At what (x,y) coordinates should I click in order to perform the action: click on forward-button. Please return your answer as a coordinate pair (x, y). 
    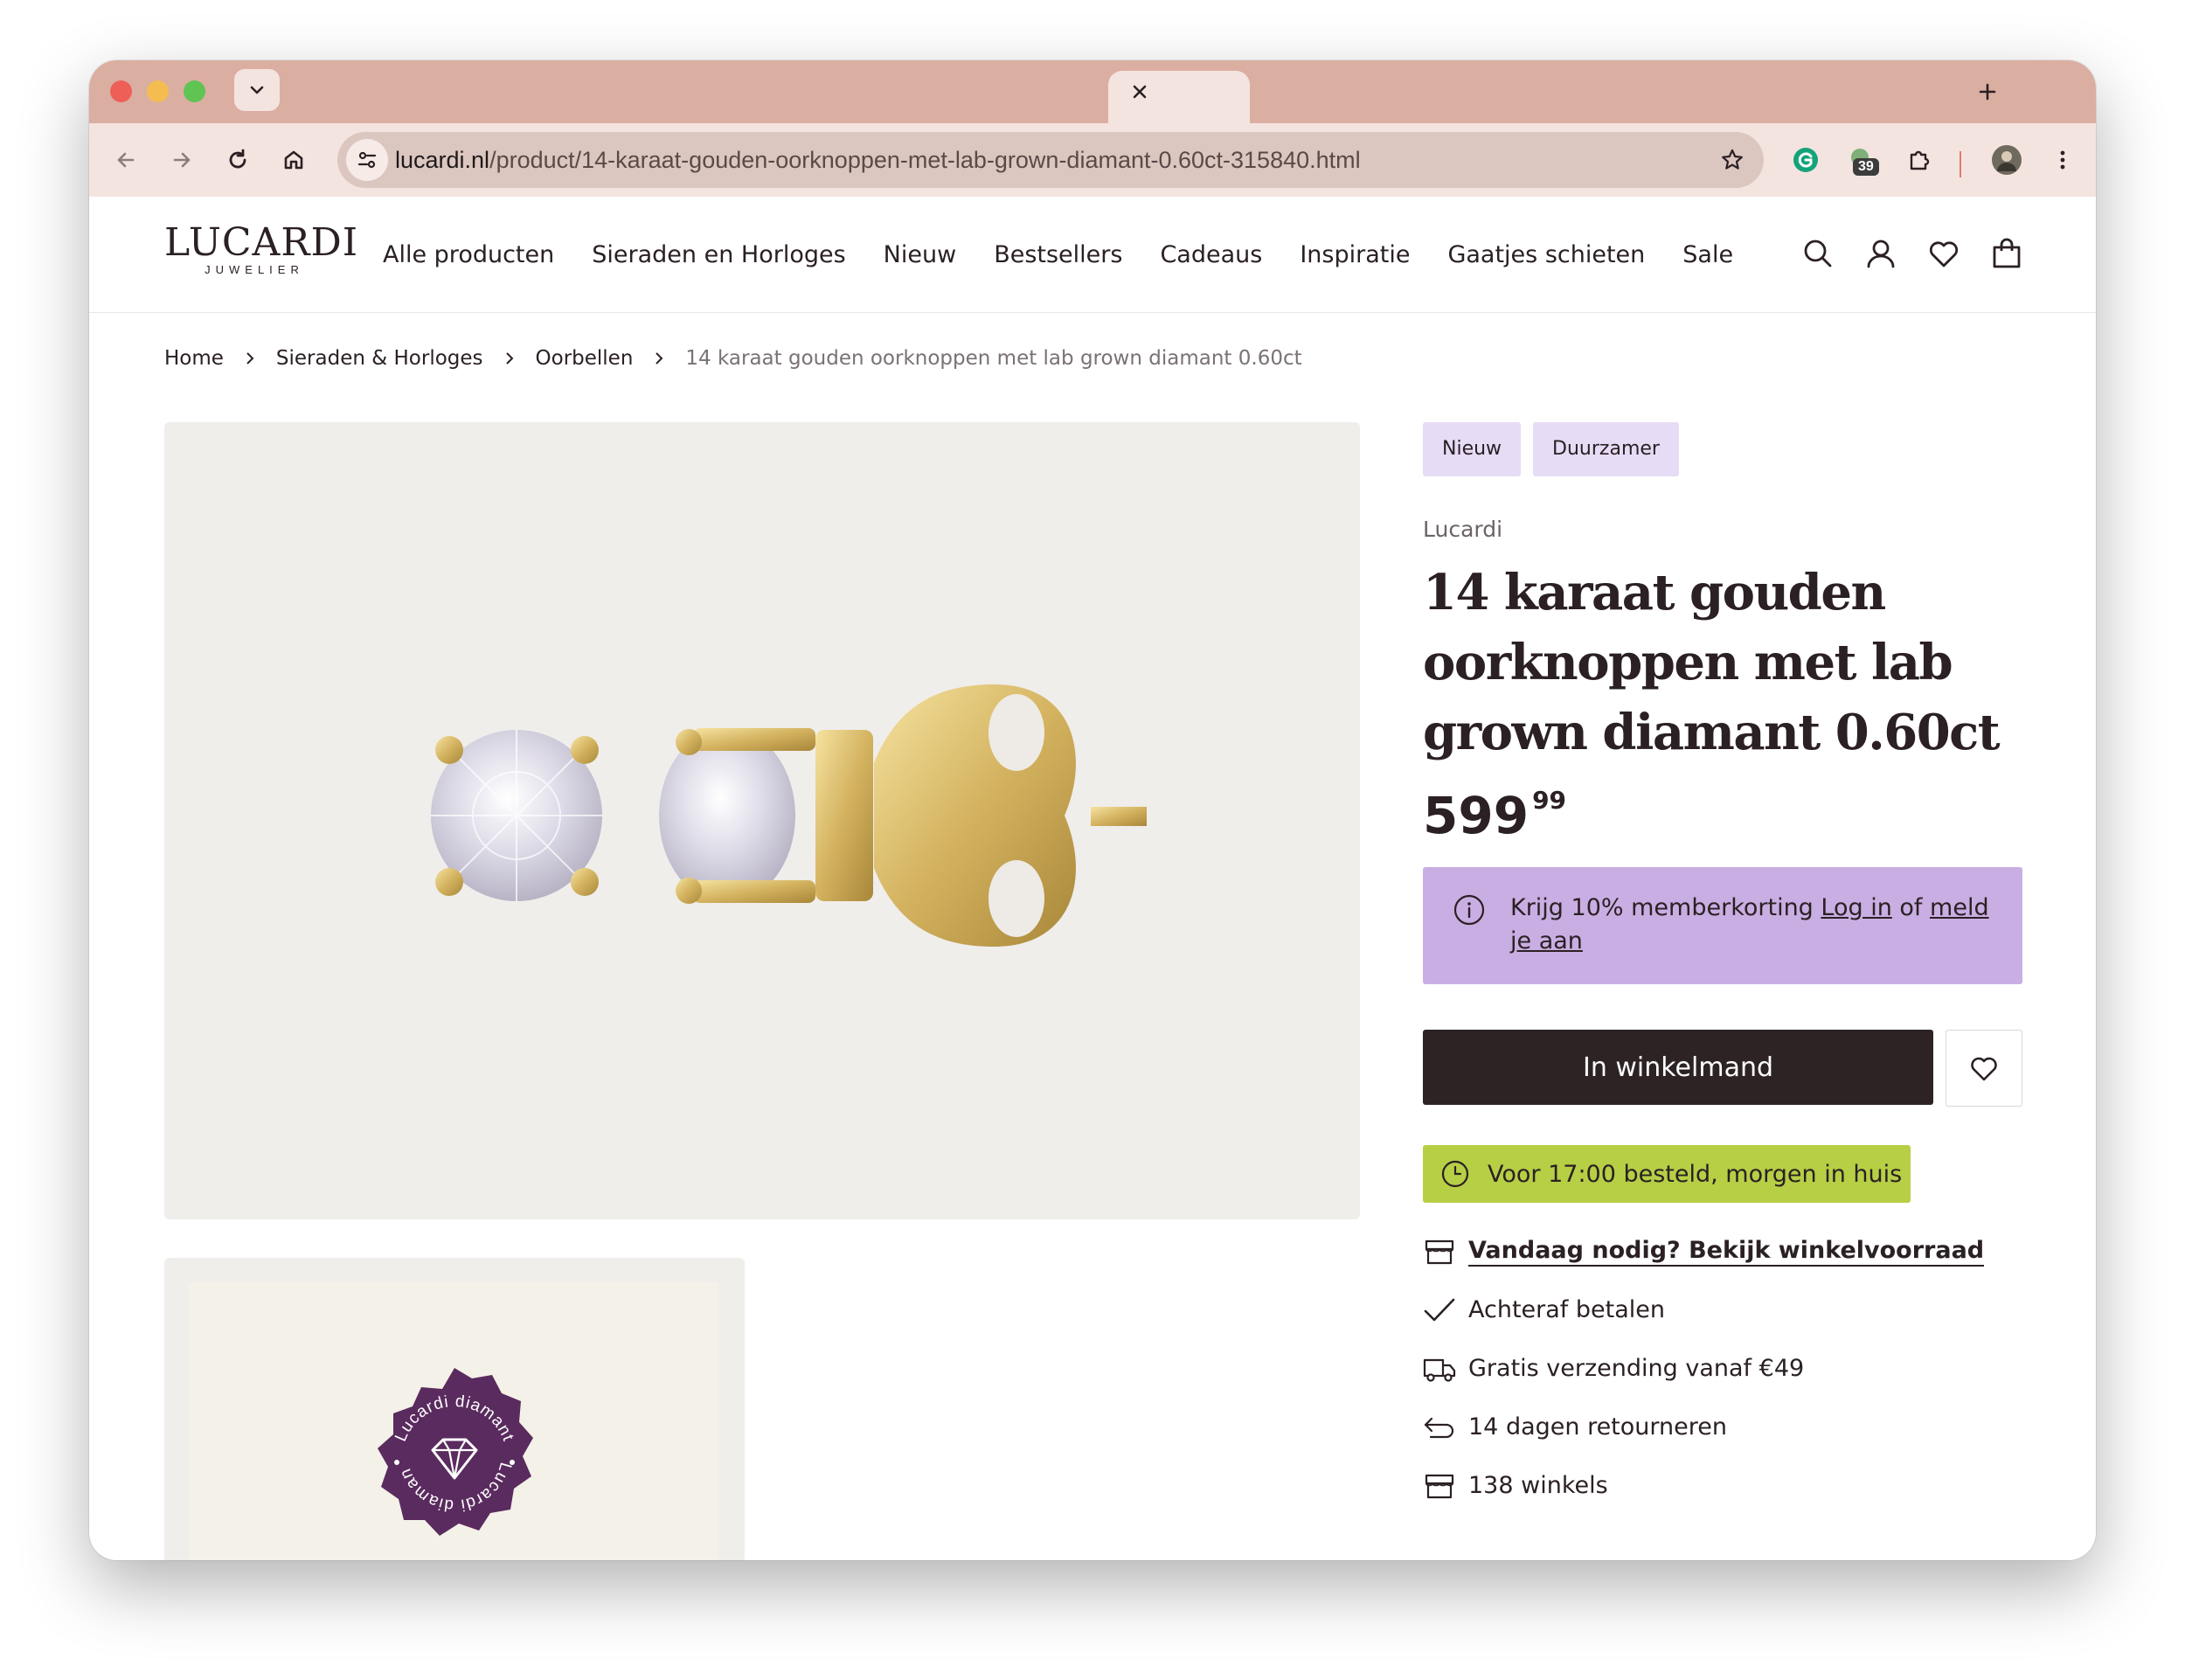
    Looking at the image, I should click on (182, 160).